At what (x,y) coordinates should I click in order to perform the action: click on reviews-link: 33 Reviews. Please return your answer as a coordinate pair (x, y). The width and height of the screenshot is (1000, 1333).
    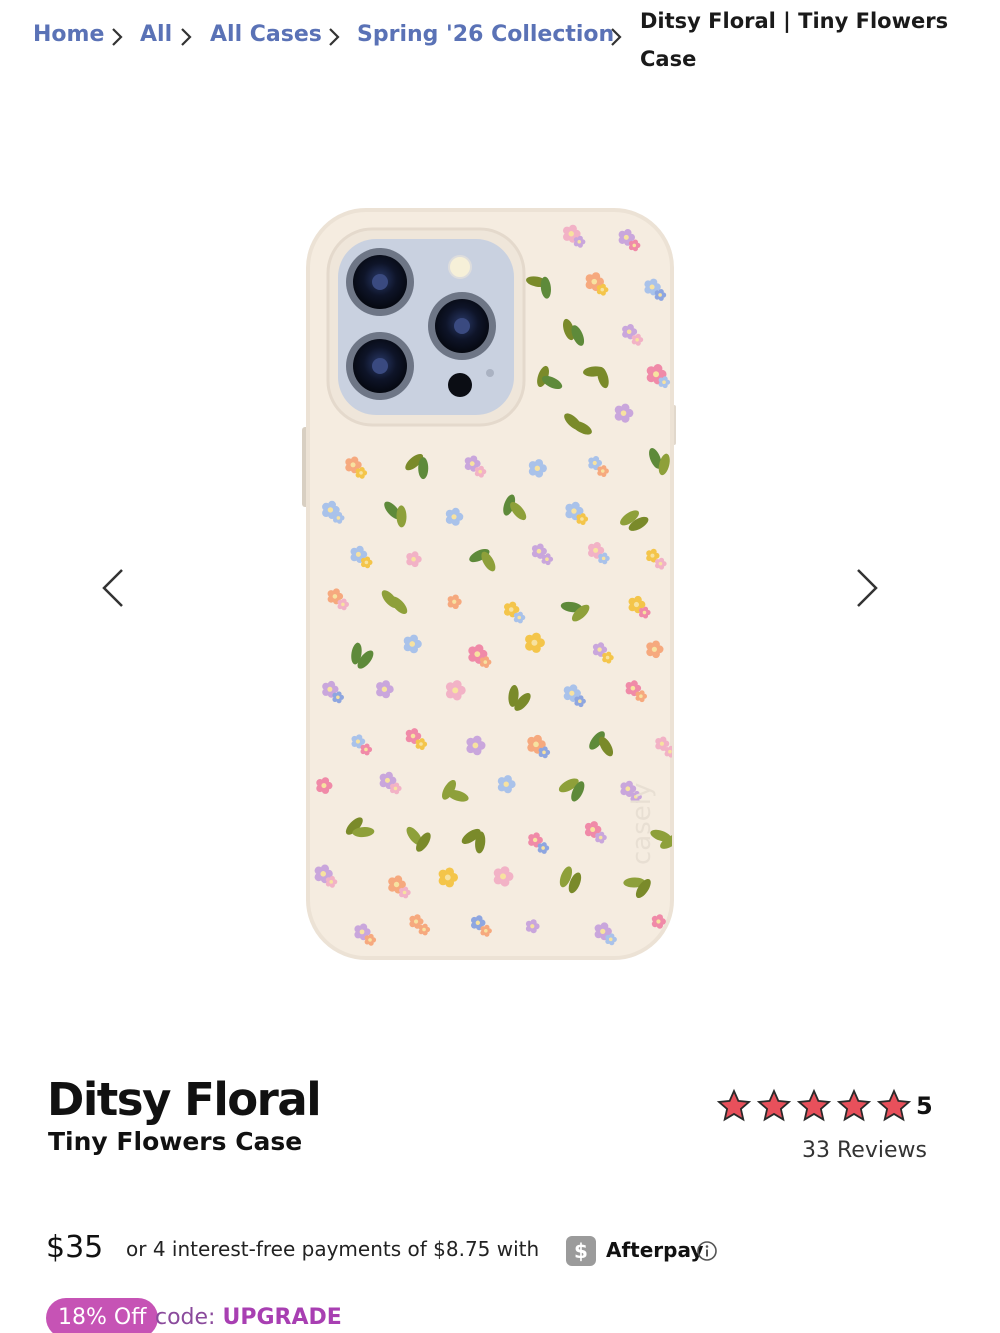
    Looking at the image, I should click on (864, 1150).